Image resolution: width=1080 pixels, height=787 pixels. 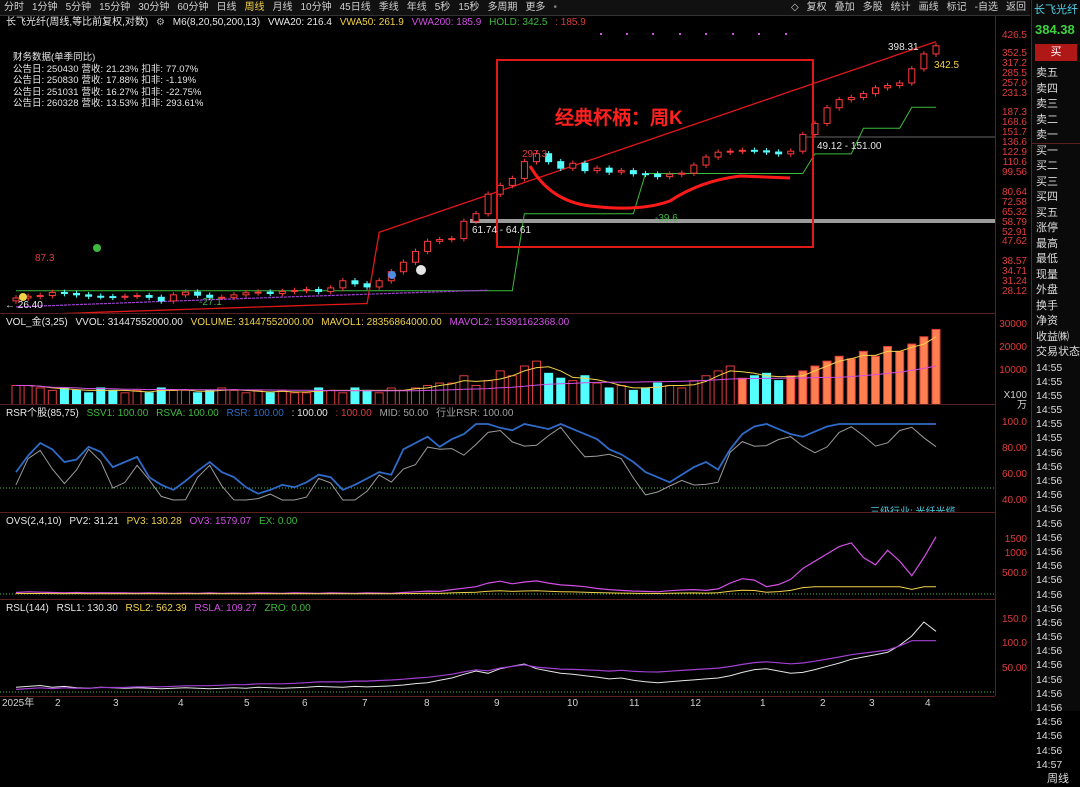 I want to click on buy-button: 买, so click(x=1056, y=52).